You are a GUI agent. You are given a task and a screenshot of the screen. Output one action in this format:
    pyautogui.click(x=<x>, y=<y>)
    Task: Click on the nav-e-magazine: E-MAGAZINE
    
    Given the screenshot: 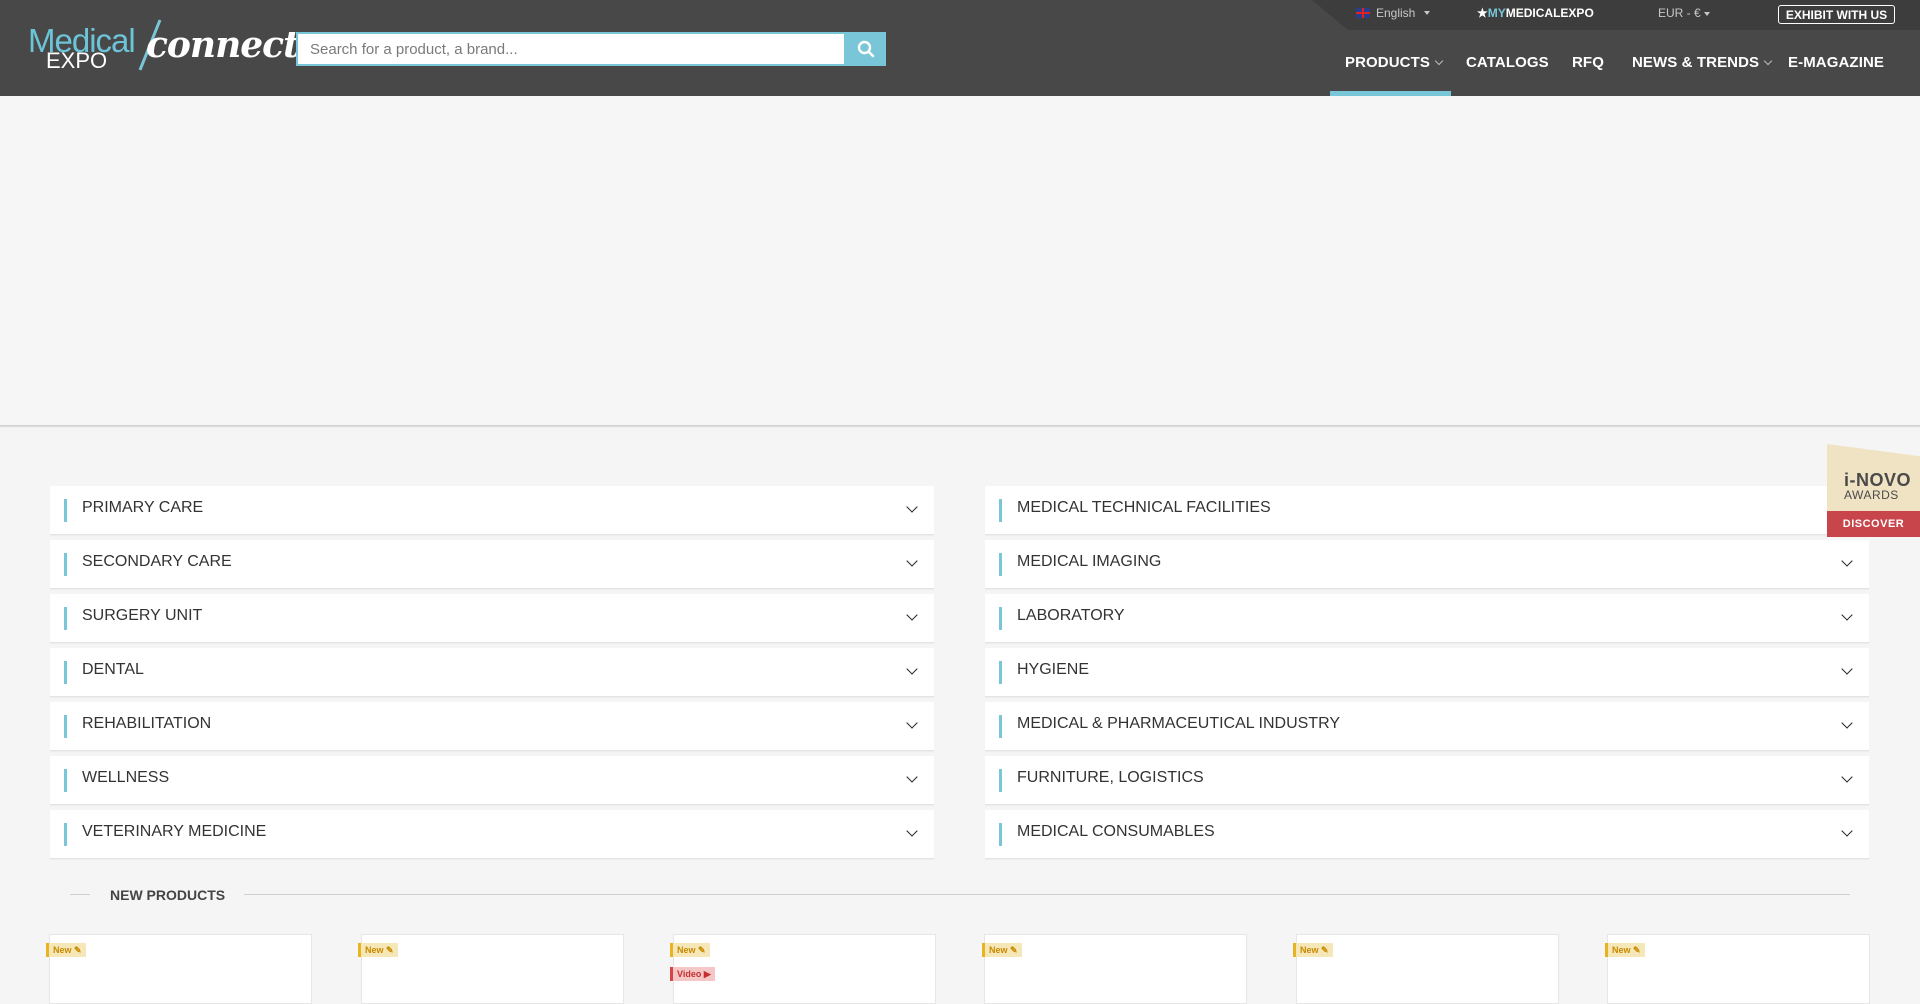 What is the action you would take?
    pyautogui.click(x=1836, y=62)
    